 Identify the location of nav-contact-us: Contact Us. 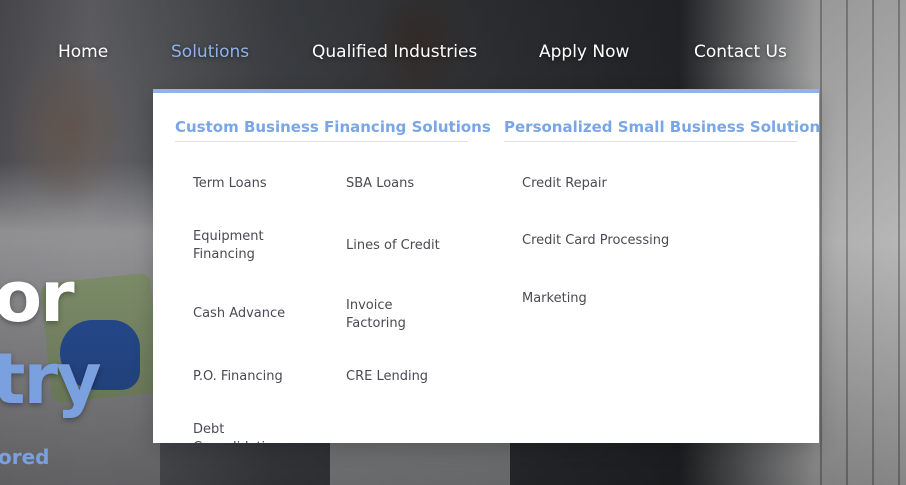
(740, 52).